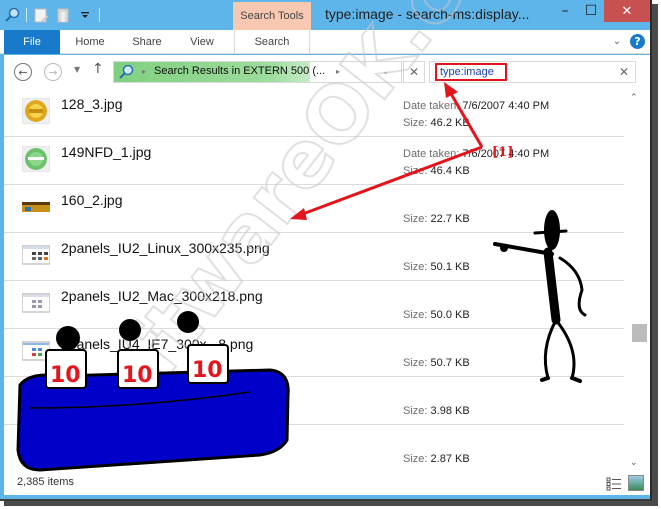  Describe the element at coordinates (637, 41) in the screenshot. I see `help-icon: ?` at that location.